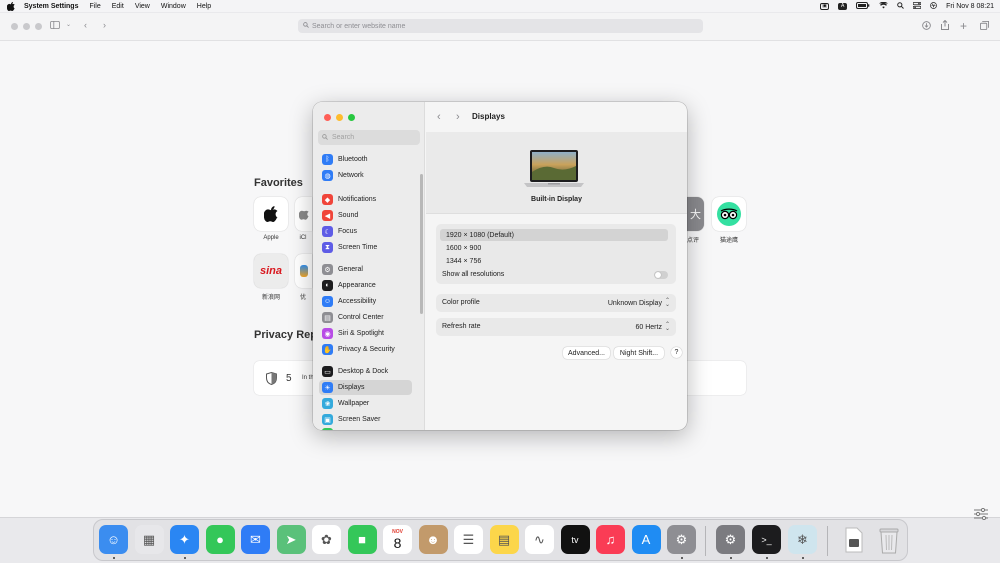  What do you see at coordinates (981, 514) in the screenshot?
I see `customize-start-page-icon` at bounding box center [981, 514].